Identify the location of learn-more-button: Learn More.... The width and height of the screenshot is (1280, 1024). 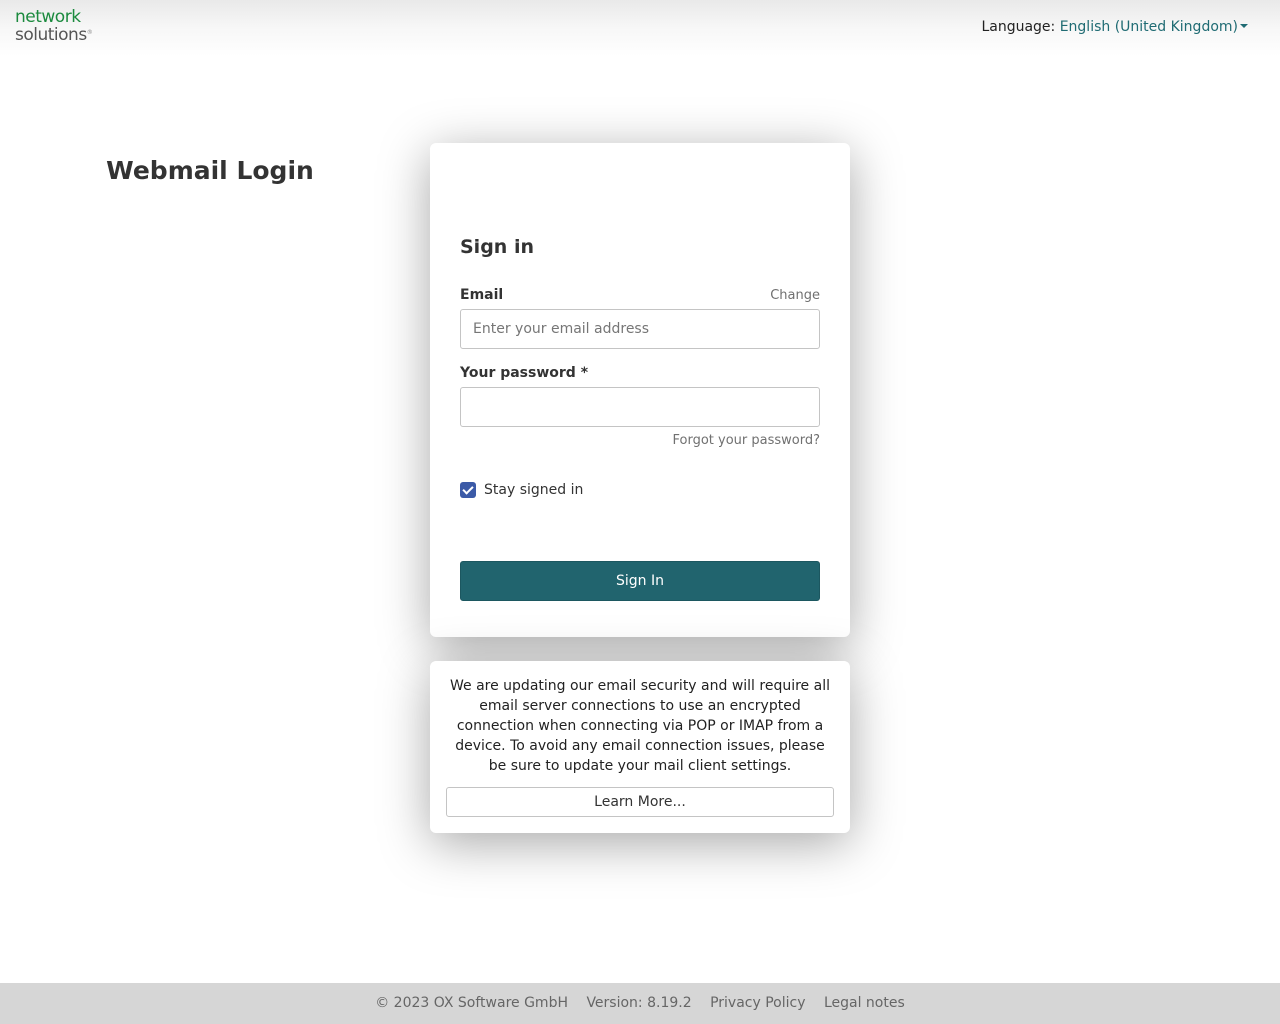
(640, 802).